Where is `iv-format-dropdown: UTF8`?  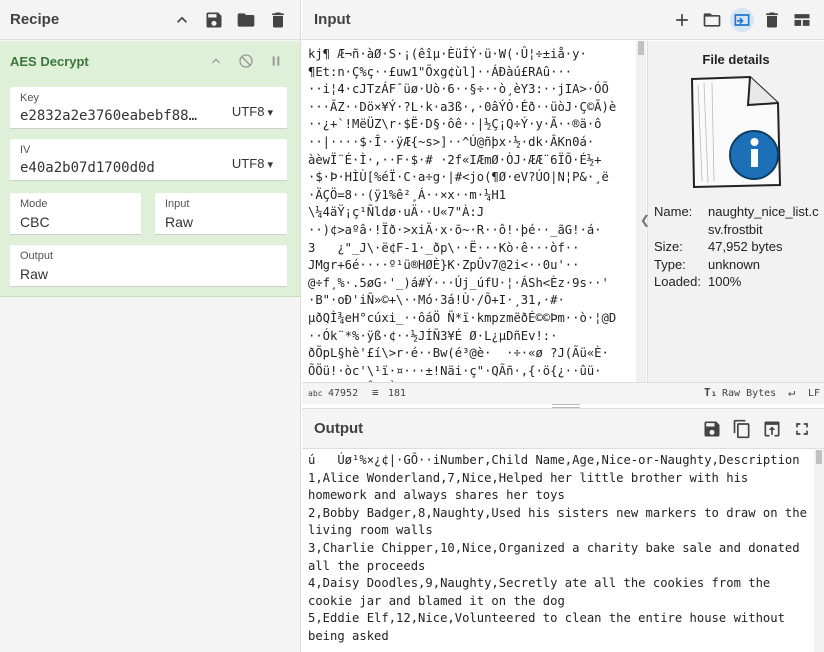
iv-format-dropdown: UTF8 is located at coordinates (252, 163).